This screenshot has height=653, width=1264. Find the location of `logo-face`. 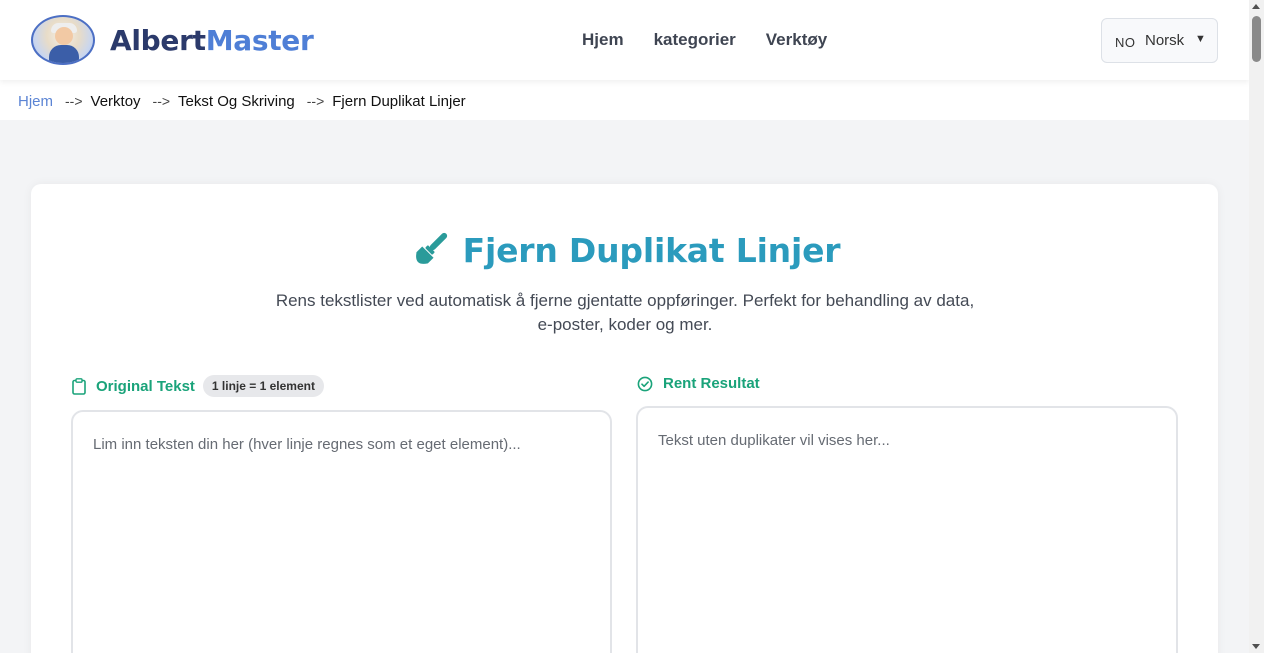

logo-face is located at coordinates (64, 36).